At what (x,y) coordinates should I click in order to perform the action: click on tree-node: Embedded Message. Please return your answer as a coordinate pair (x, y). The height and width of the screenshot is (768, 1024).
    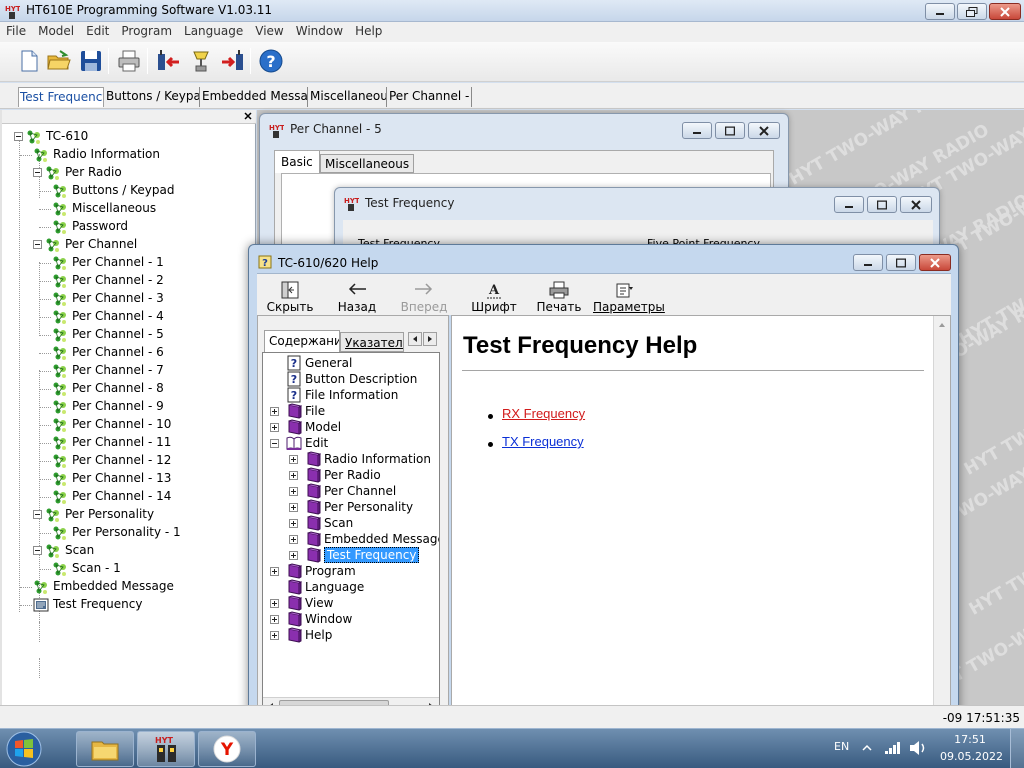
    Looking at the image, I should click on (127, 587).